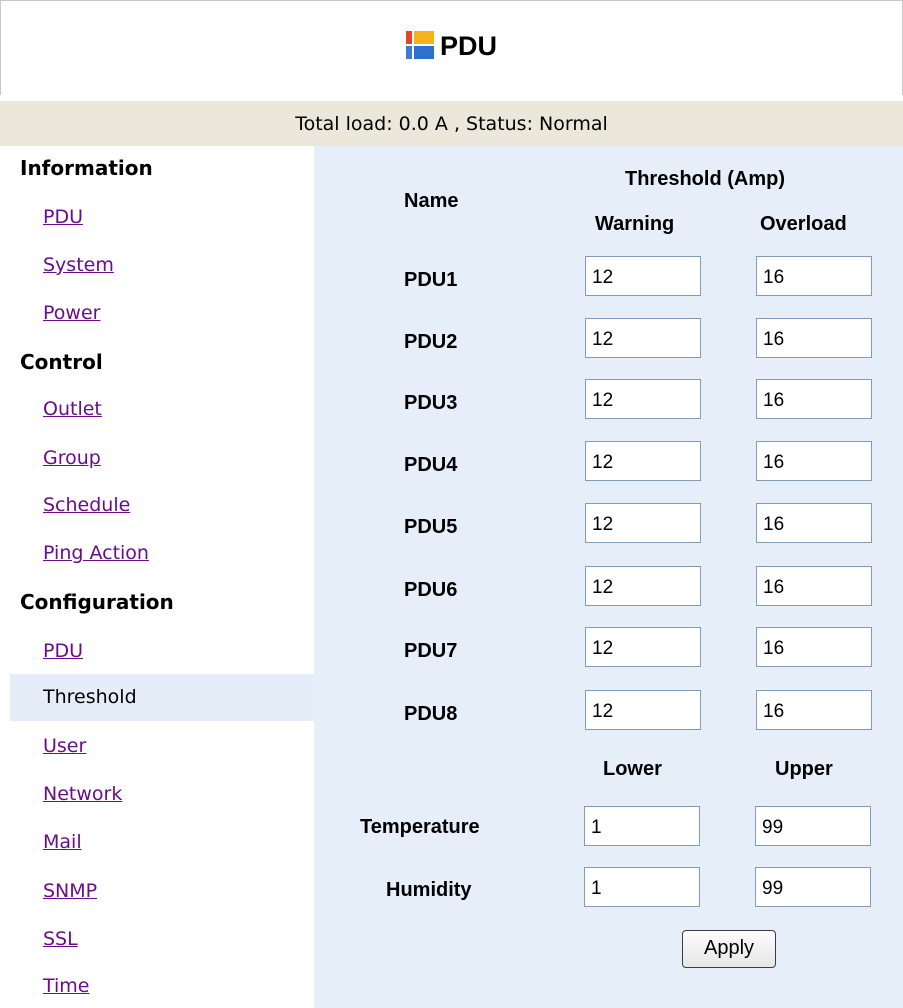  I want to click on sidebar-item-config-pdu: PDU, so click(63, 651).